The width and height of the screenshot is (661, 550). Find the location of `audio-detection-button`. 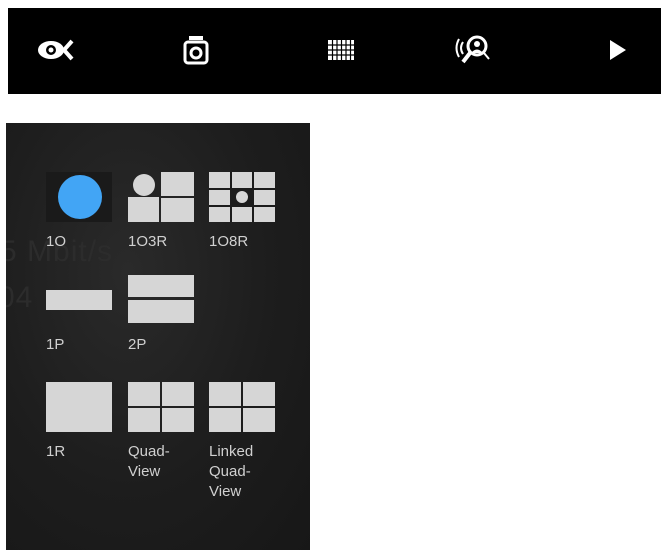

audio-detection-button is located at coordinates (474, 50).